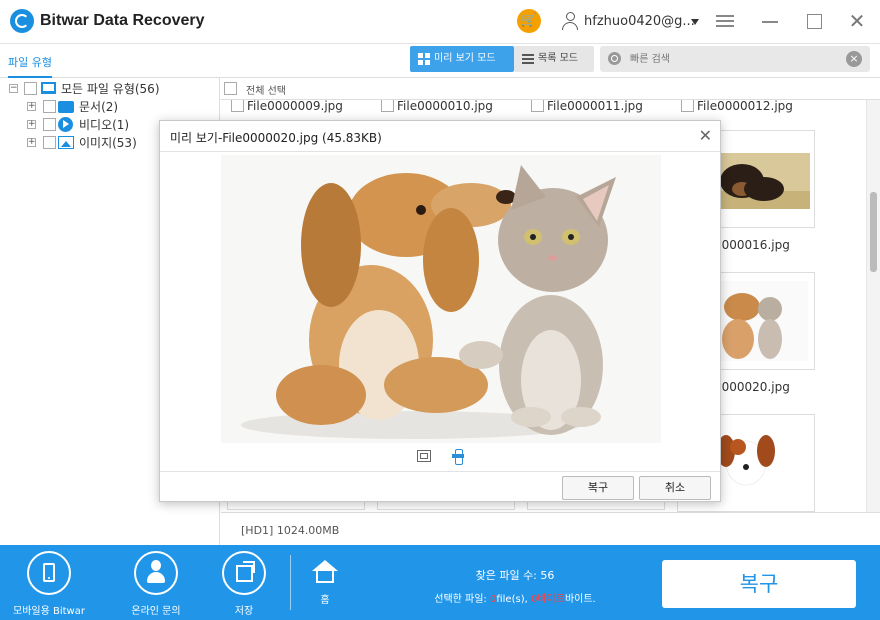  Describe the element at coordinates (873, 232) in the screenshot. I see `scrollbar-thumb` at that location.